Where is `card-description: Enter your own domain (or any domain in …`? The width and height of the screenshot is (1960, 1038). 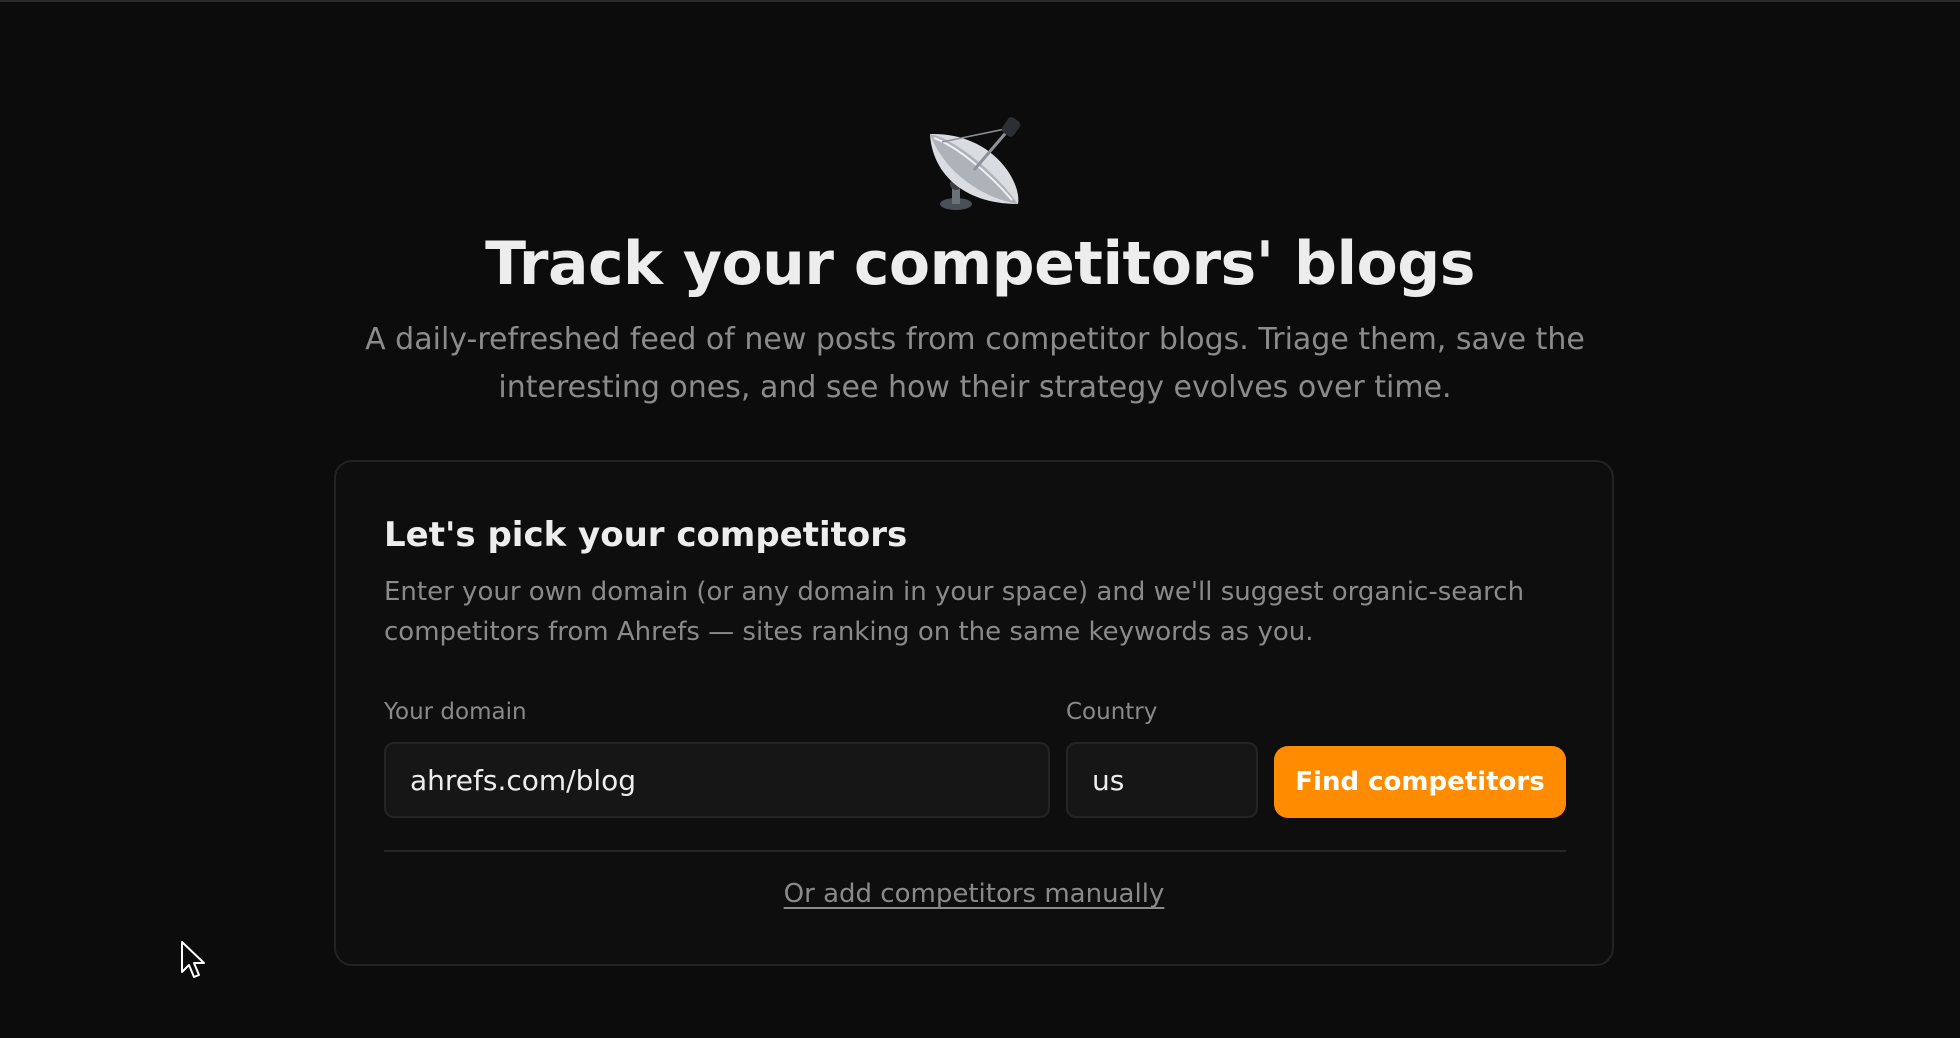 card-description: Enter your own domain (or any domain in … is located at coordinates (954, 612).